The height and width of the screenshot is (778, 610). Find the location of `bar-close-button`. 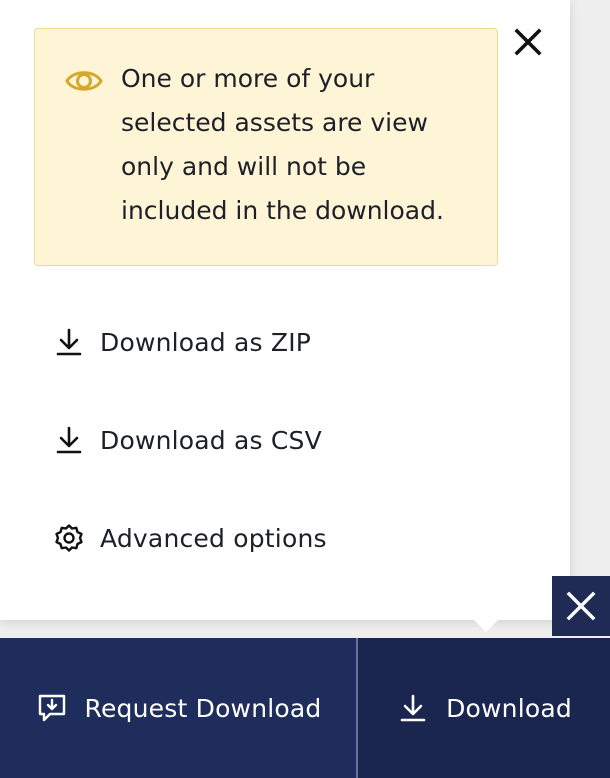

bar-close-button is located at coordinates (581, 606).